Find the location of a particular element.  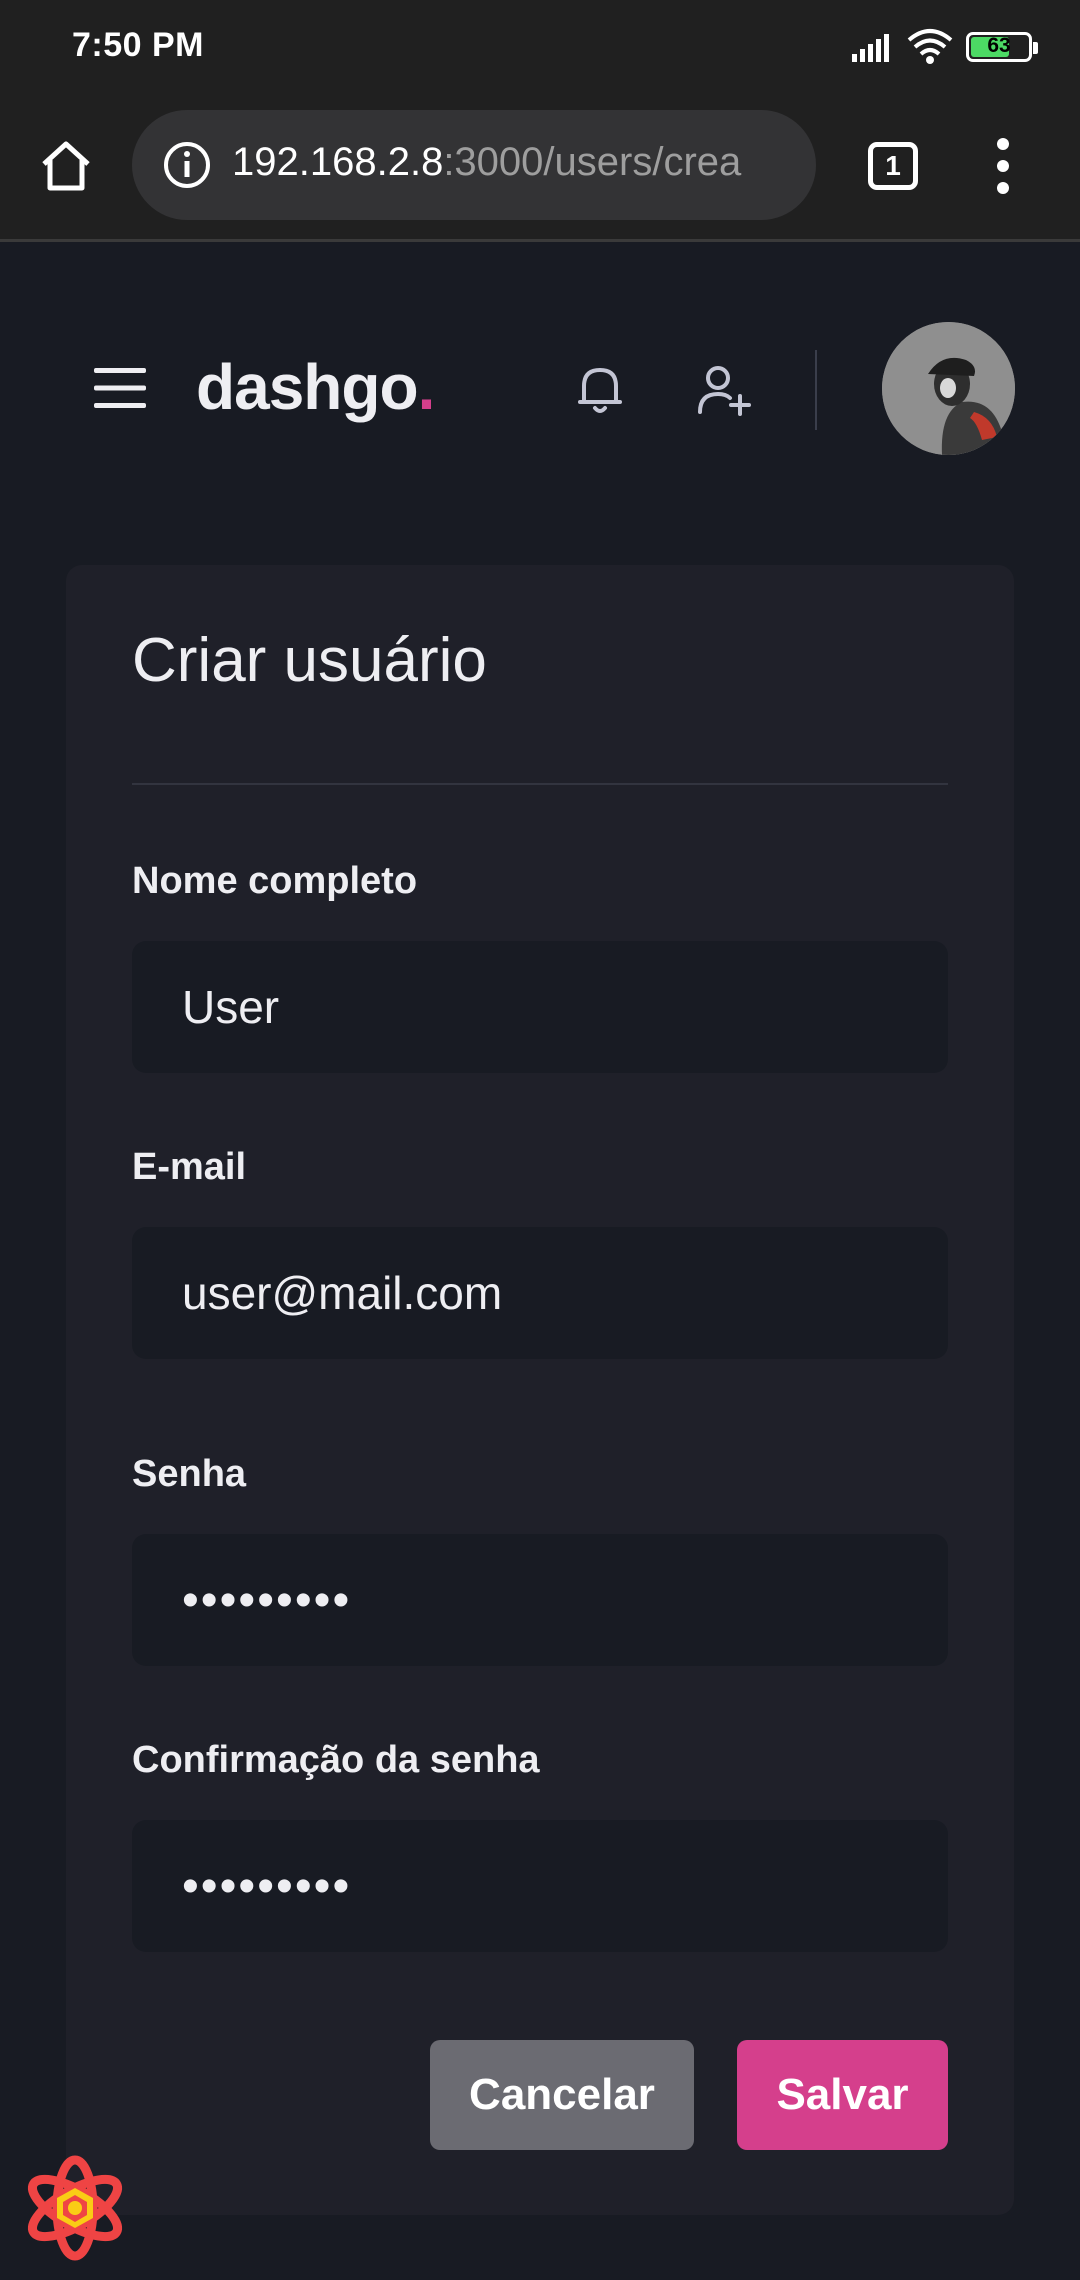

address-bar: 192.168.2.8:3000/users/crea is located at coordinates (474, 165).